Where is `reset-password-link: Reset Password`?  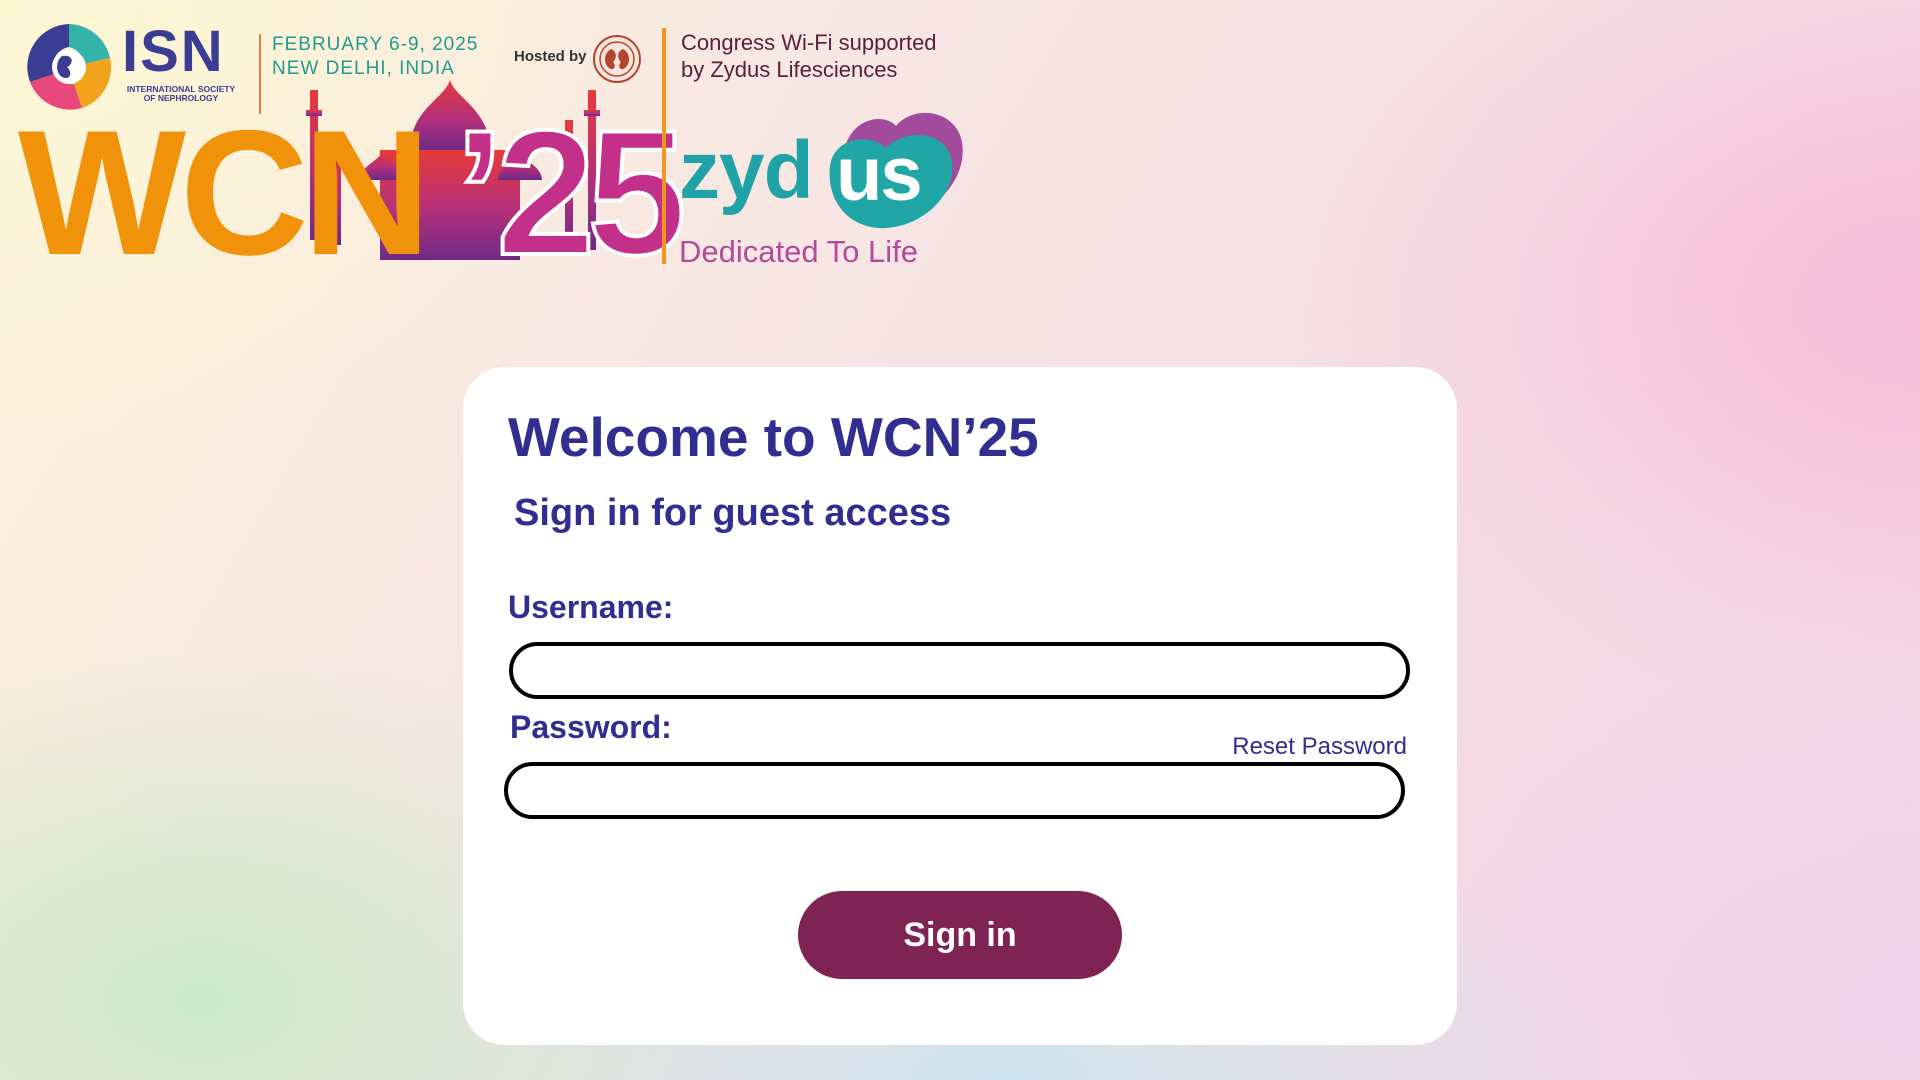
reset-password-link: Reset Password is located at coordinates (1319, 747).